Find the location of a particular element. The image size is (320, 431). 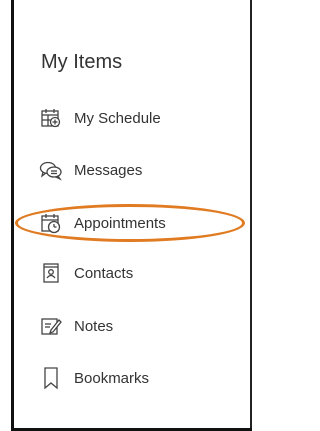

bookmark-icon is located at coordinates (51, 378).